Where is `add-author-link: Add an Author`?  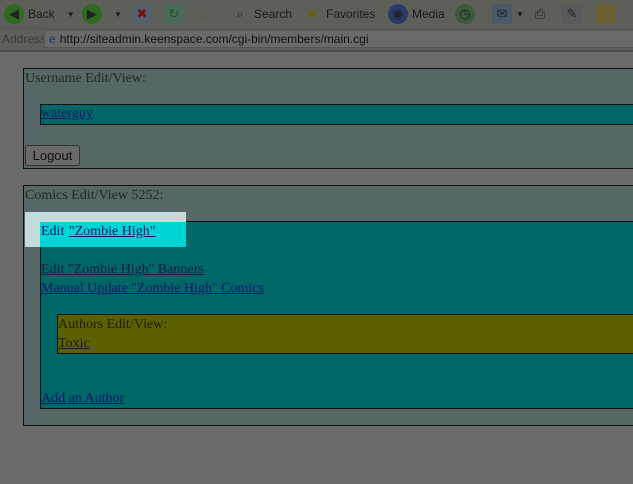 add-author-link: Add an Author is located at coordinates (82, 399).